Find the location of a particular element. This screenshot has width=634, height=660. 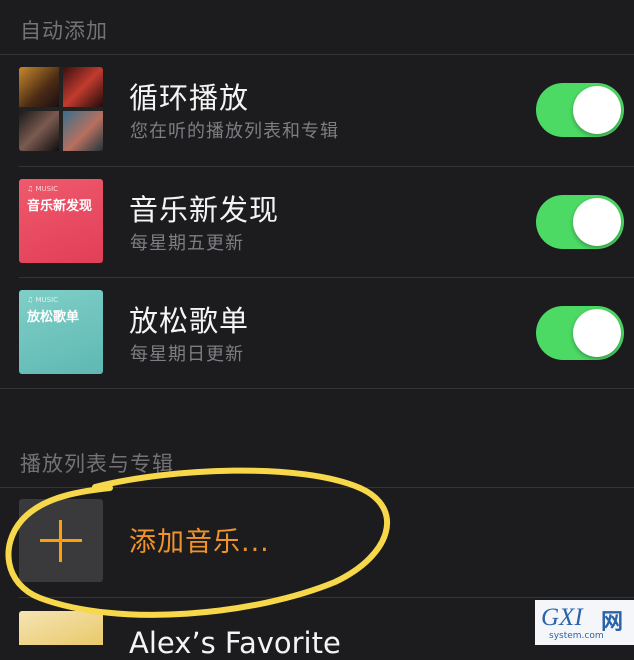

add-music-tile is located at coordinates (61, 540).